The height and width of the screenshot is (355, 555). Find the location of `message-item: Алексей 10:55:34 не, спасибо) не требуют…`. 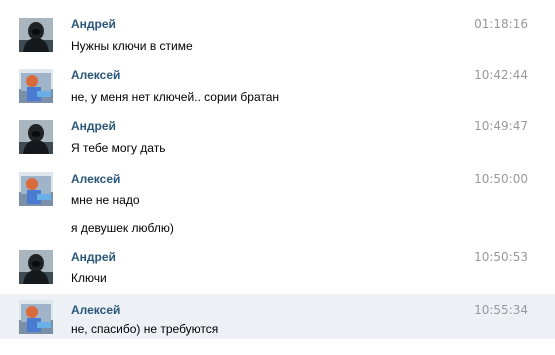

message-item: Алексей 10:55:34 не, спасибо) не требуют… is located at coordinates (277, 316).